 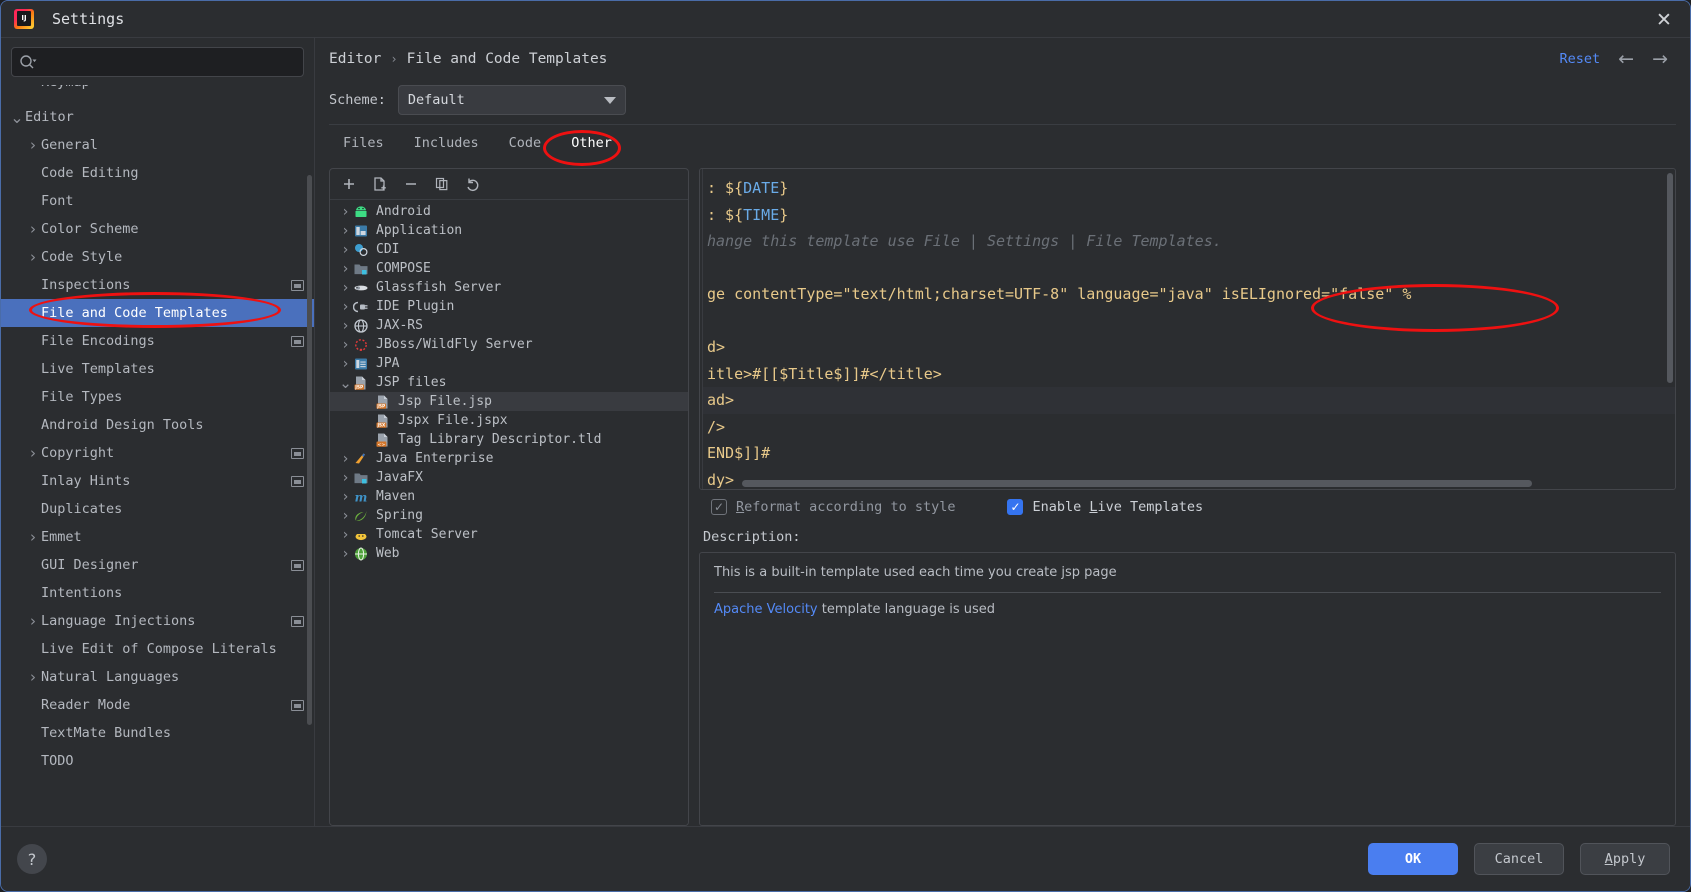 What do you see at coordinates (509, 325) in the screenshot?
I see `template-tree-row: › JAX-RS` at bounding box center [509, 325].